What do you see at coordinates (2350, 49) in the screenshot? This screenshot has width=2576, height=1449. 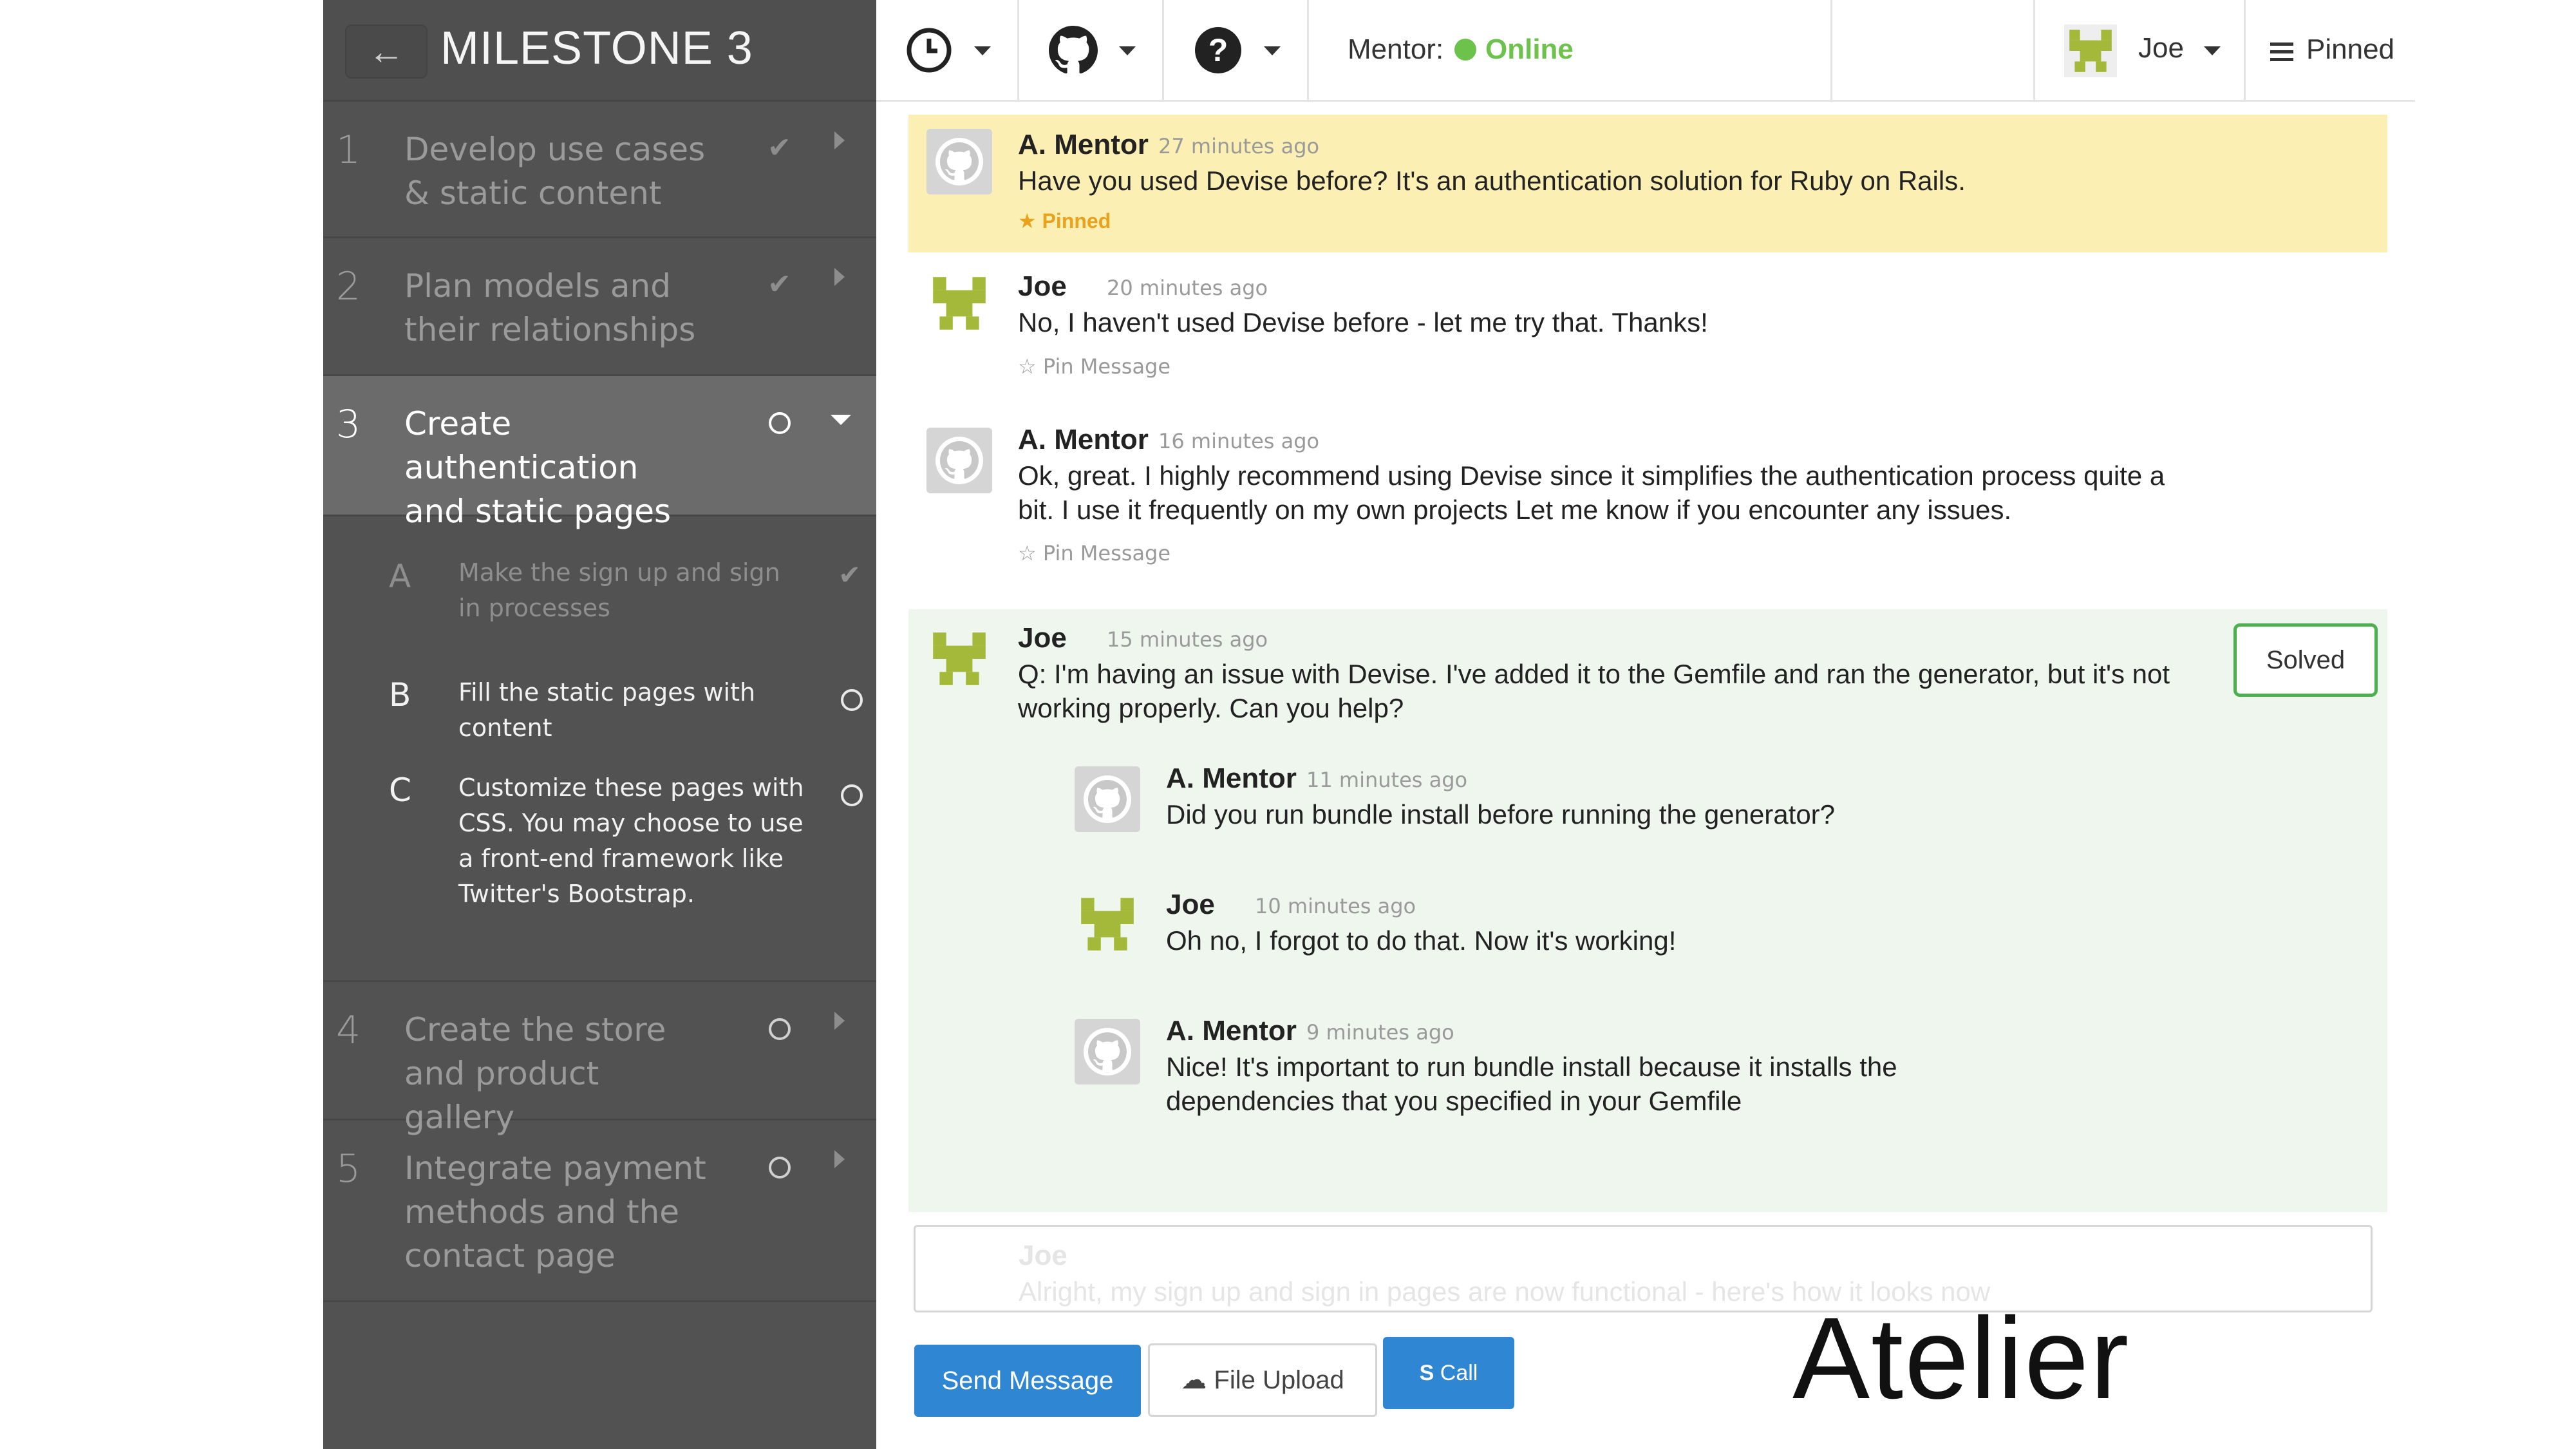 I see `pinned-label: Pinned` at bounding box center [2350, 49].